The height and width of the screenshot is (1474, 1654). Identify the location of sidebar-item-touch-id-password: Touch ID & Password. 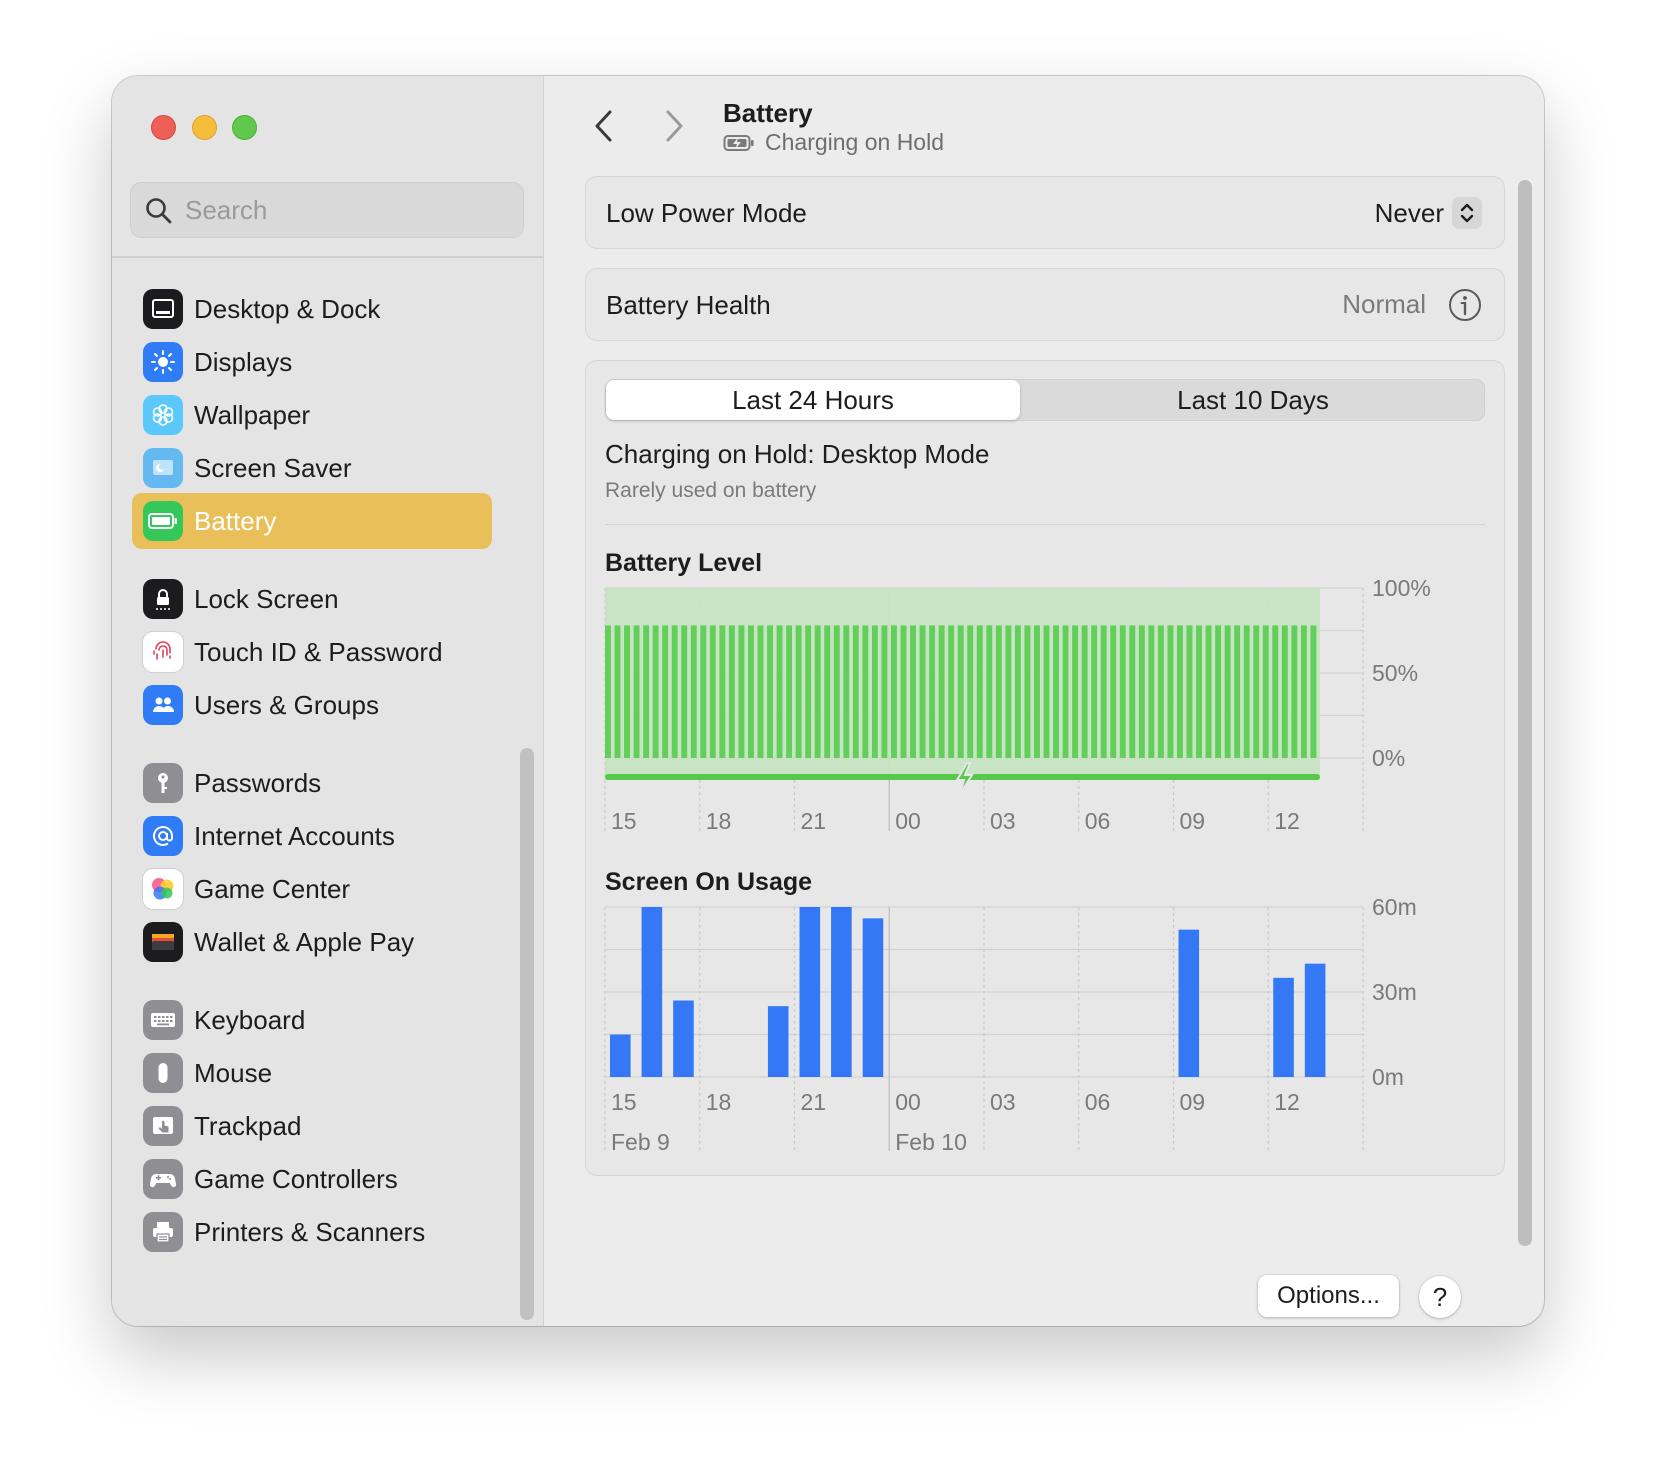
(312, 652).